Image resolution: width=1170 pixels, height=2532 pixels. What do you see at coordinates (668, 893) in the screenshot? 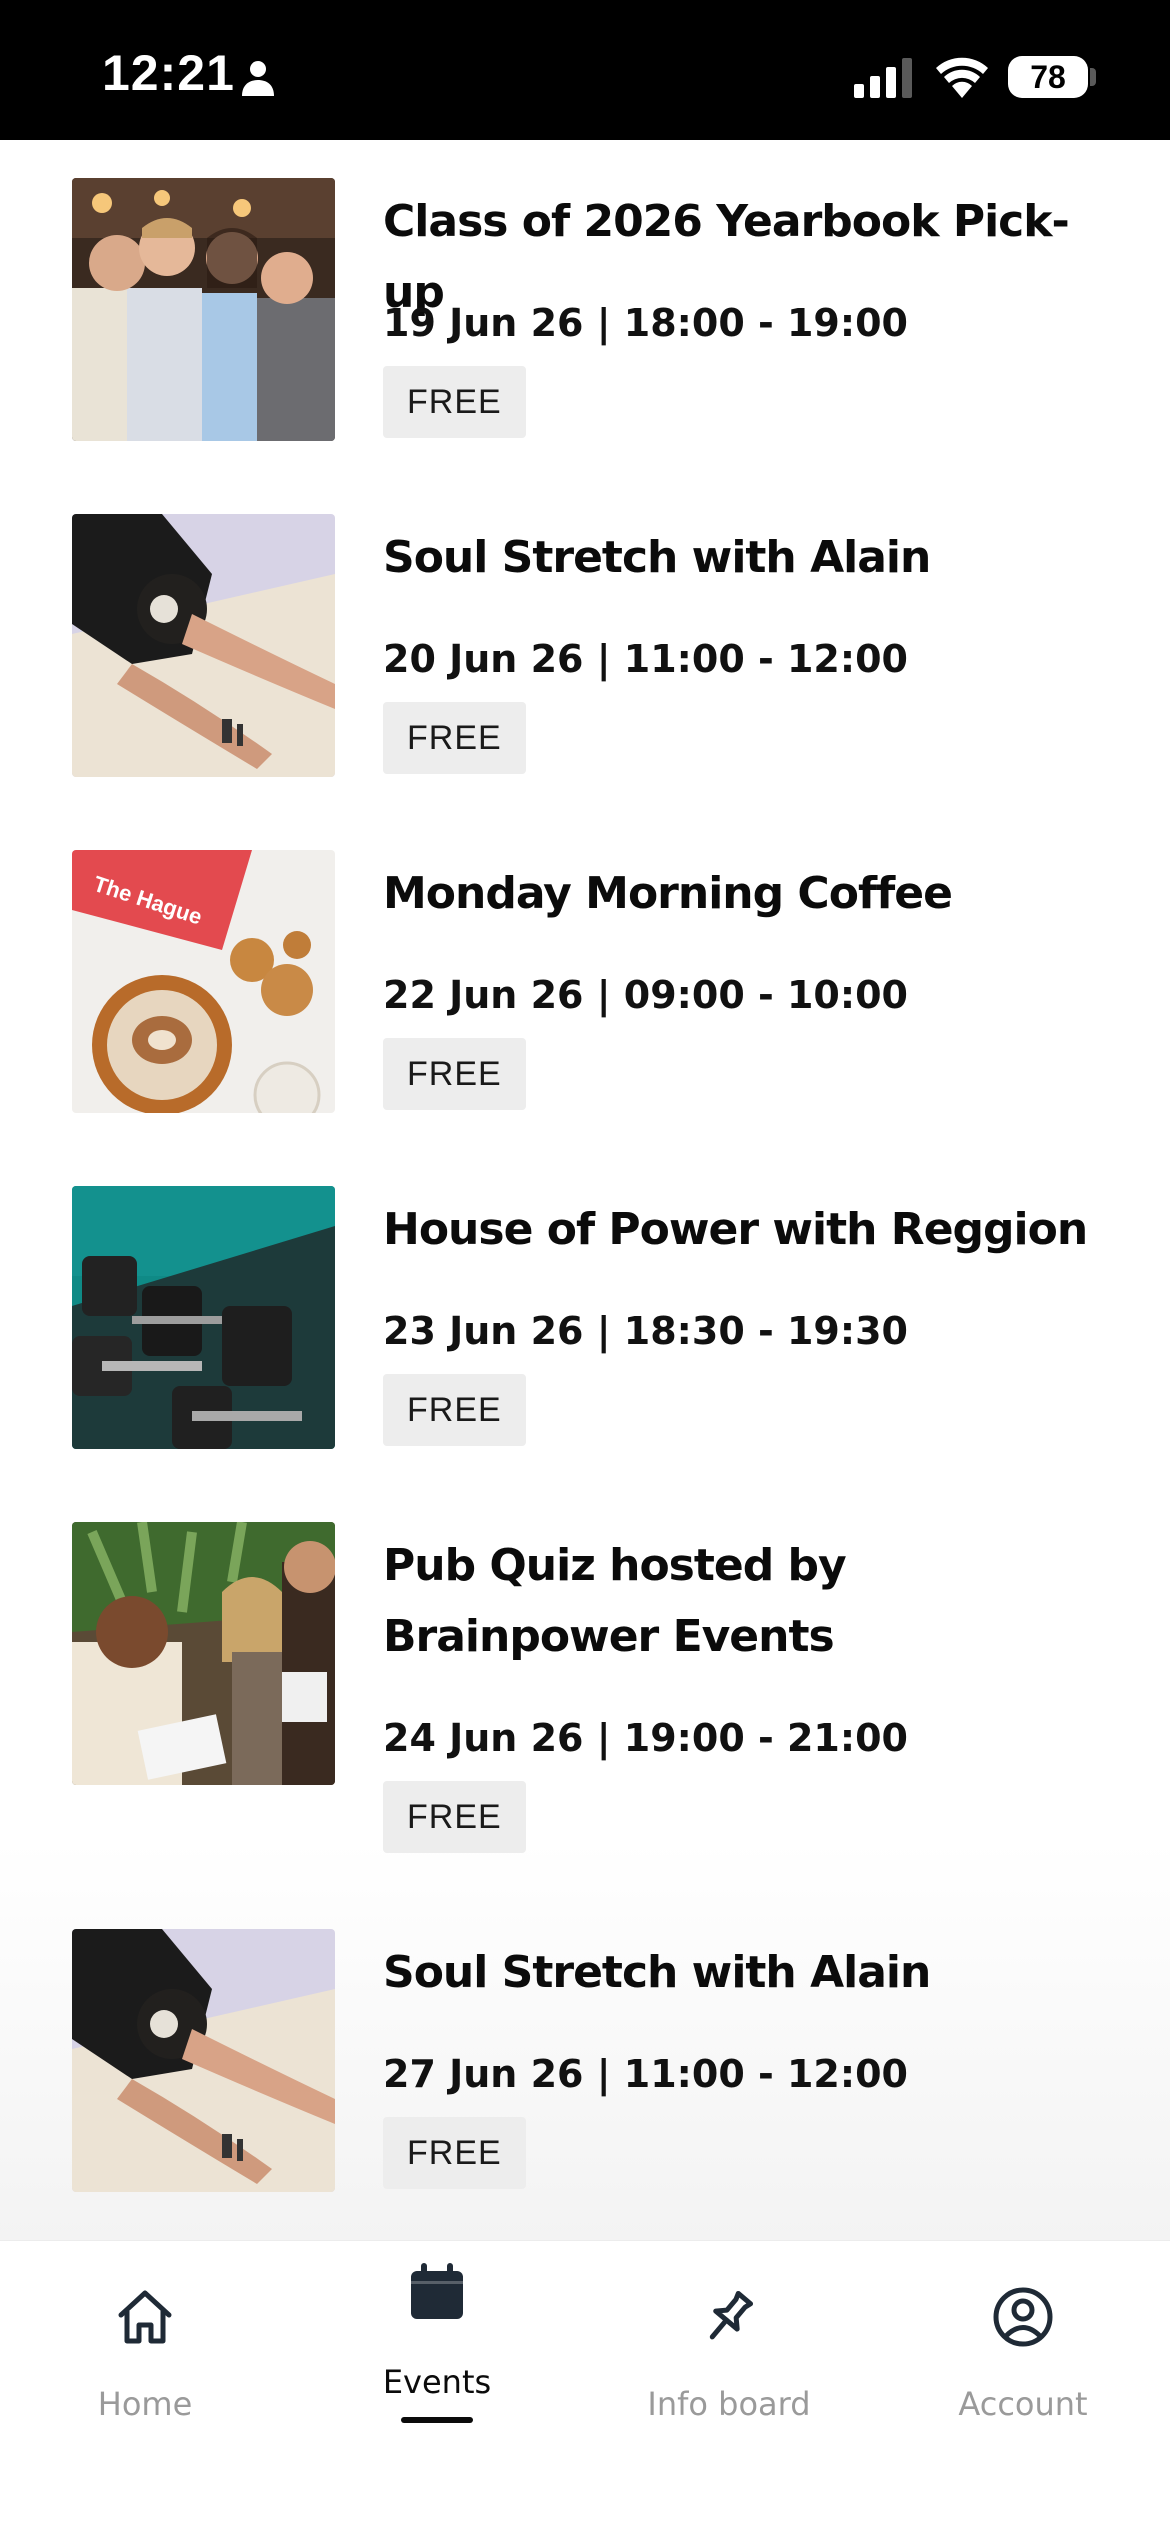
I see `event-title: Monday Morning Coffee` at bounding box center [668, 893].